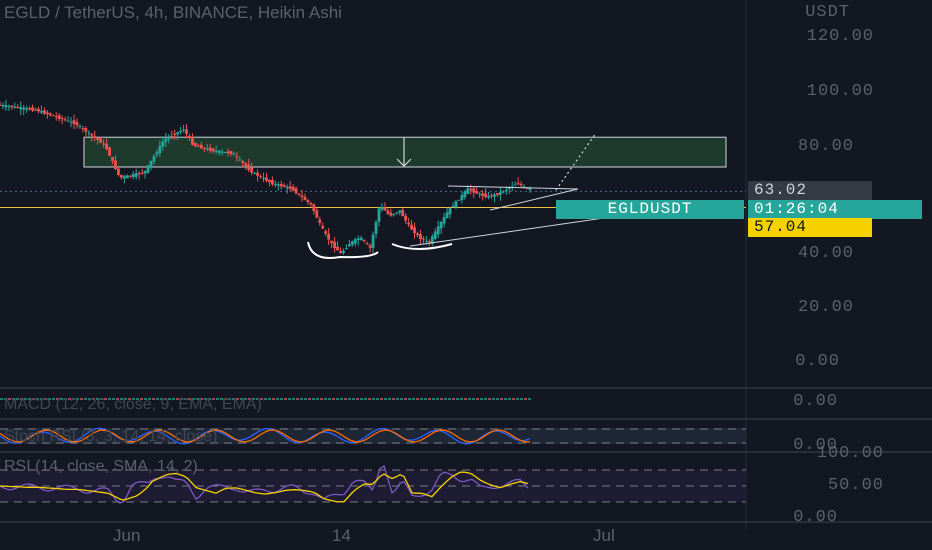  I want to click on rsi-tick: 100.00, so click(850, 453).